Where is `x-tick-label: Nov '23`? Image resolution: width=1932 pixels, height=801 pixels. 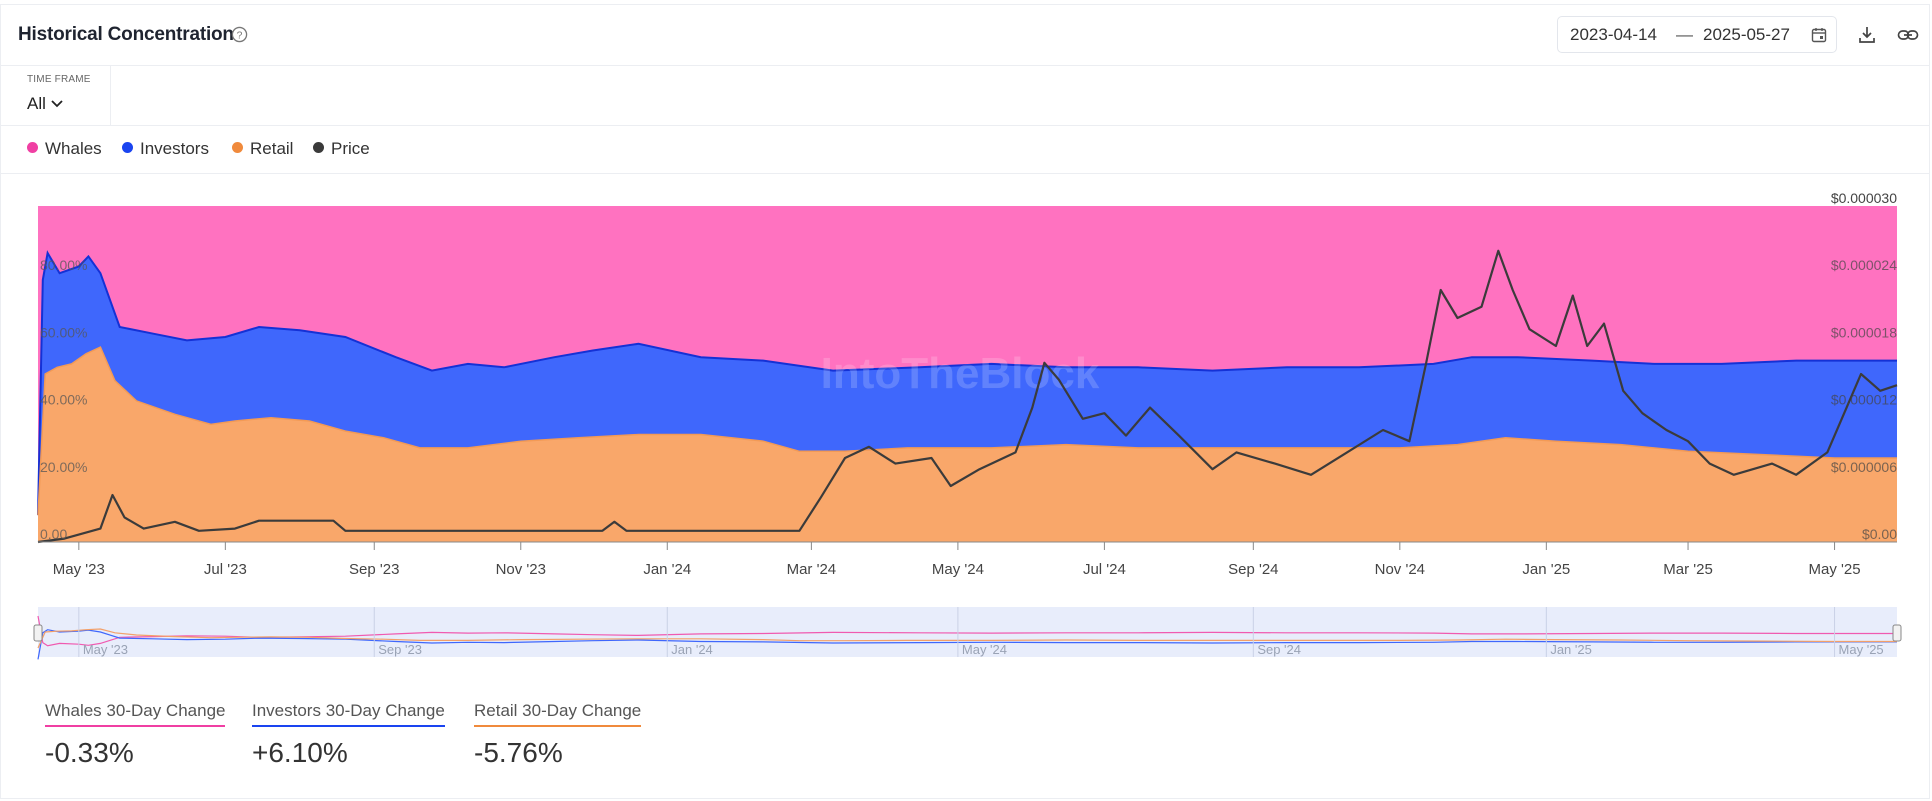 x-tick-label: Nov '23 is located at coordinates (521, 569).